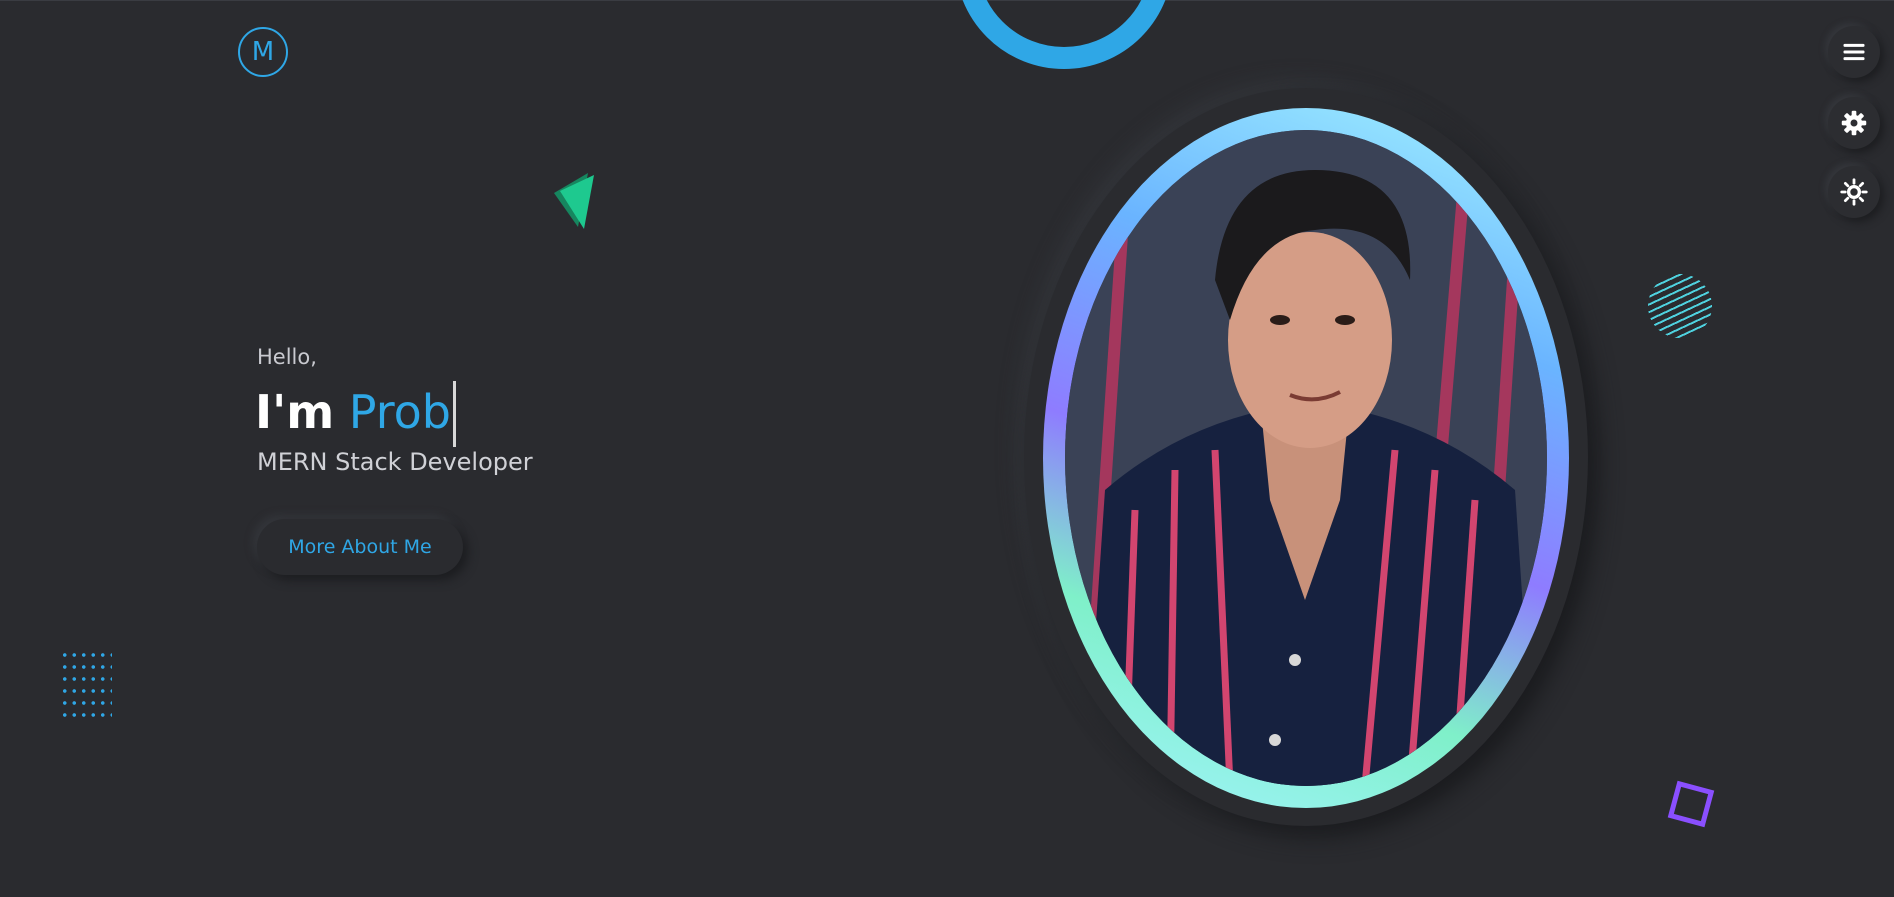 The image size is (1894, 897). What do you see at coordinates (287, 357) in the screenshot?
I see `greeting-text: Hello,` at bounding box center [287, 357].